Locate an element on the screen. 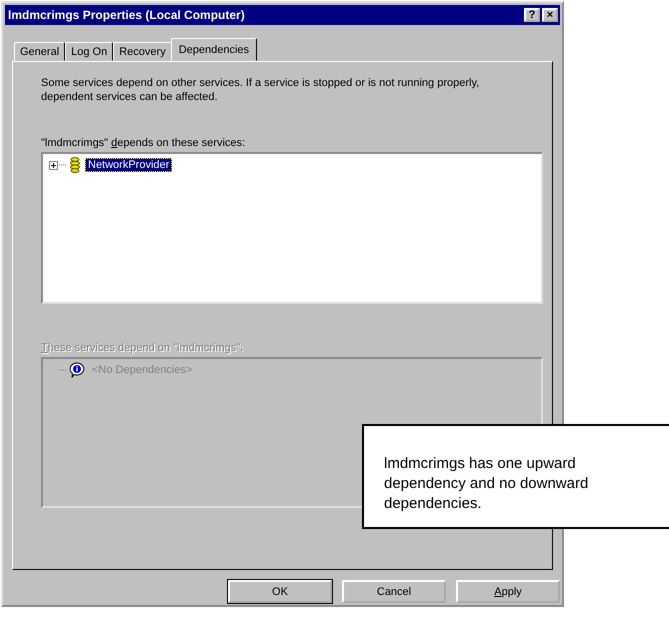  list-label: "lmdmcrimgs" depends on these services: is located at coordinates (143, 143).